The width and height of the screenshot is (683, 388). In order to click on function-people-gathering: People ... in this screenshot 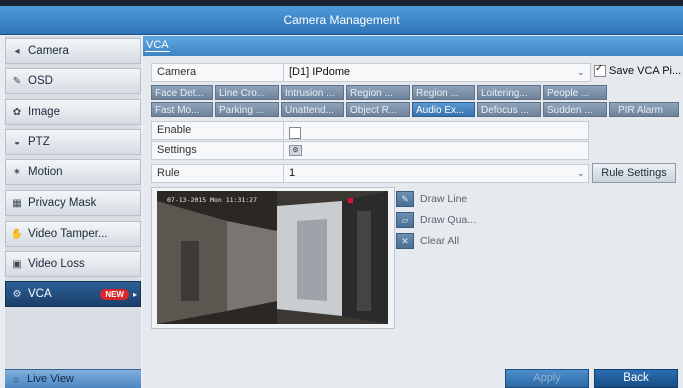, I will do `click(575, 92)`.